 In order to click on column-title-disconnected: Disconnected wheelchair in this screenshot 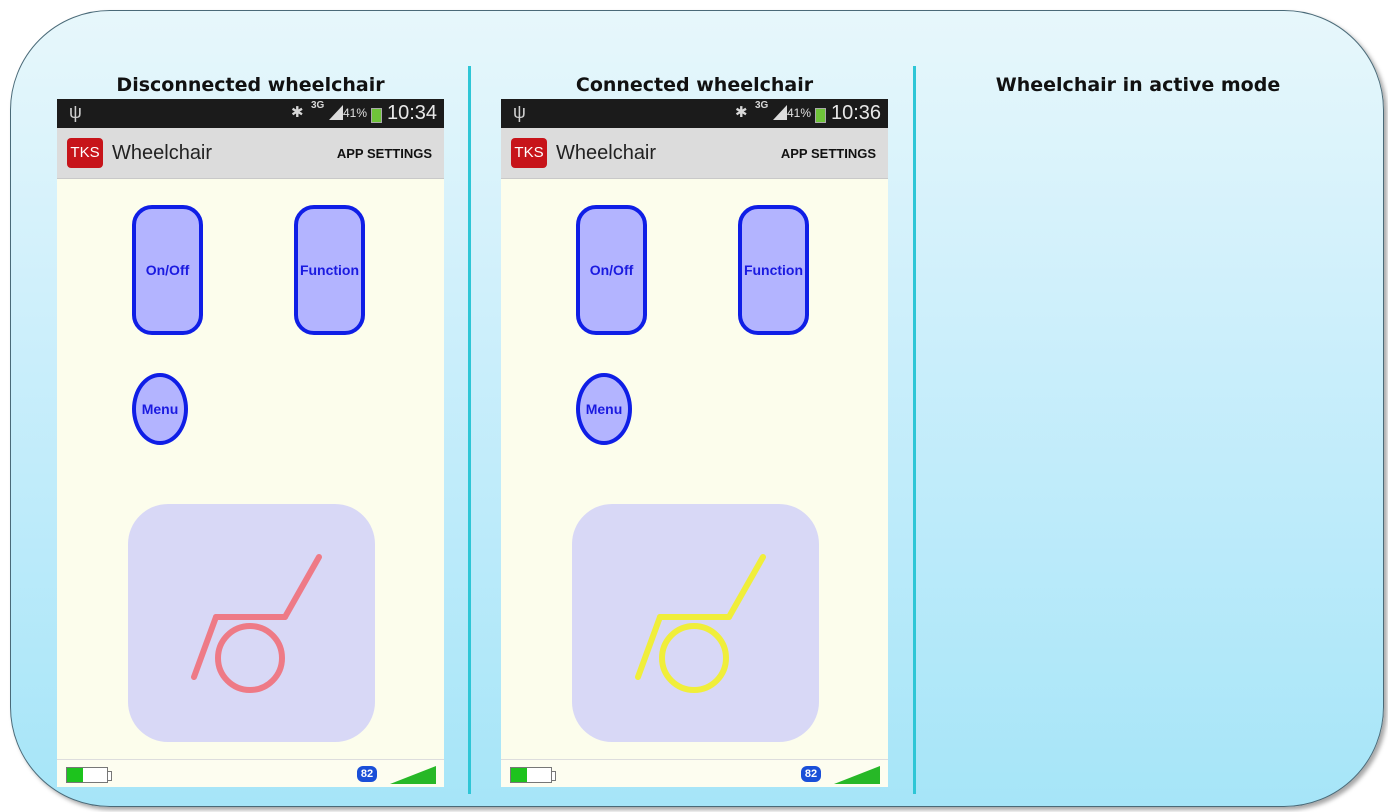, I will do `click(250, 85)`.